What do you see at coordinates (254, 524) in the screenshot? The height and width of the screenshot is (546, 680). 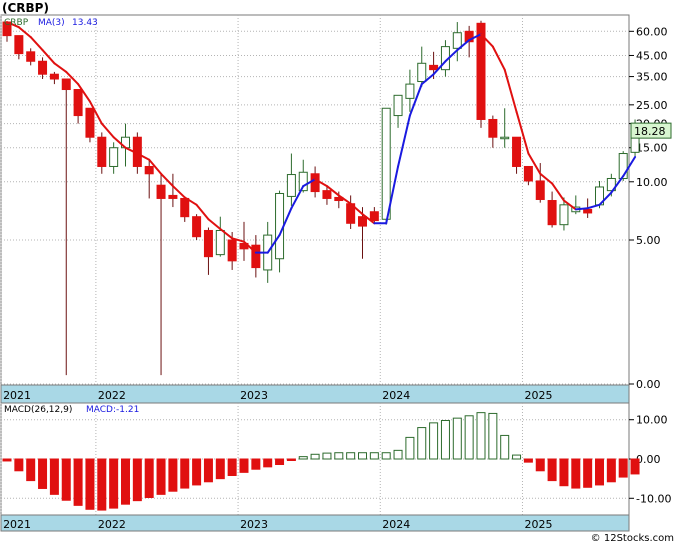 I see `macd-x-tick-label: 2023` at bounding box center [254, 524].